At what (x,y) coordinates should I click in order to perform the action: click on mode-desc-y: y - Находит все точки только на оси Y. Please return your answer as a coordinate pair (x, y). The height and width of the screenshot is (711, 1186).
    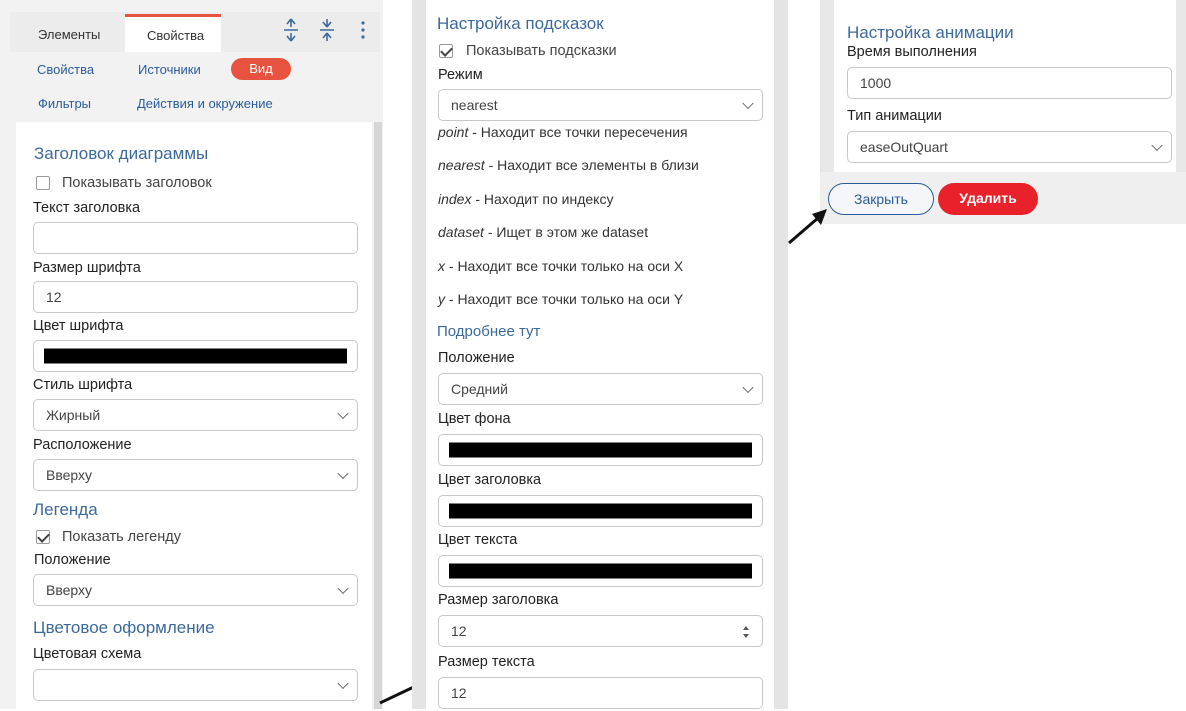
    Looking at the image, I should click on (560, 299).